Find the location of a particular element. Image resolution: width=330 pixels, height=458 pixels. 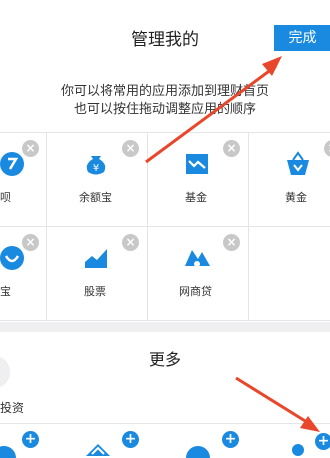

arrow-to-done-icon is located at coordinates (211, 114).